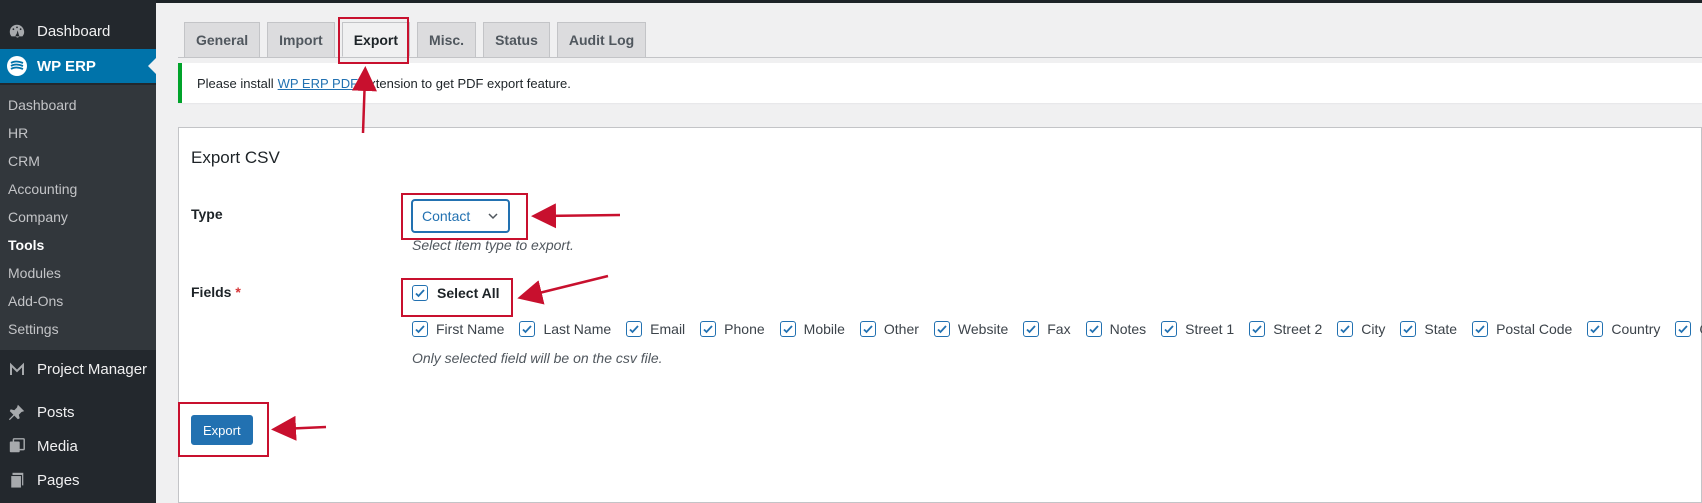  What do you see at coordinates (34, 273) in the screenshot?
I see `submenu-item-modules: Modules` at bounding box center [34, 273].